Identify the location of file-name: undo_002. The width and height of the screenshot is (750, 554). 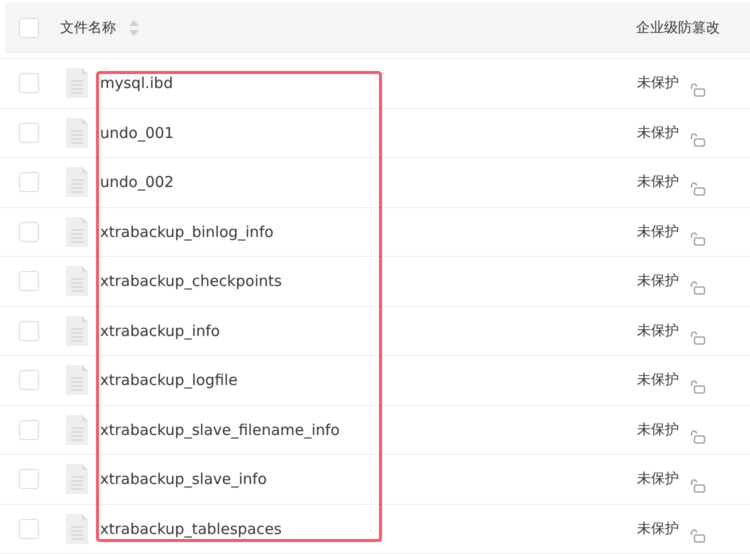
(137, 182).